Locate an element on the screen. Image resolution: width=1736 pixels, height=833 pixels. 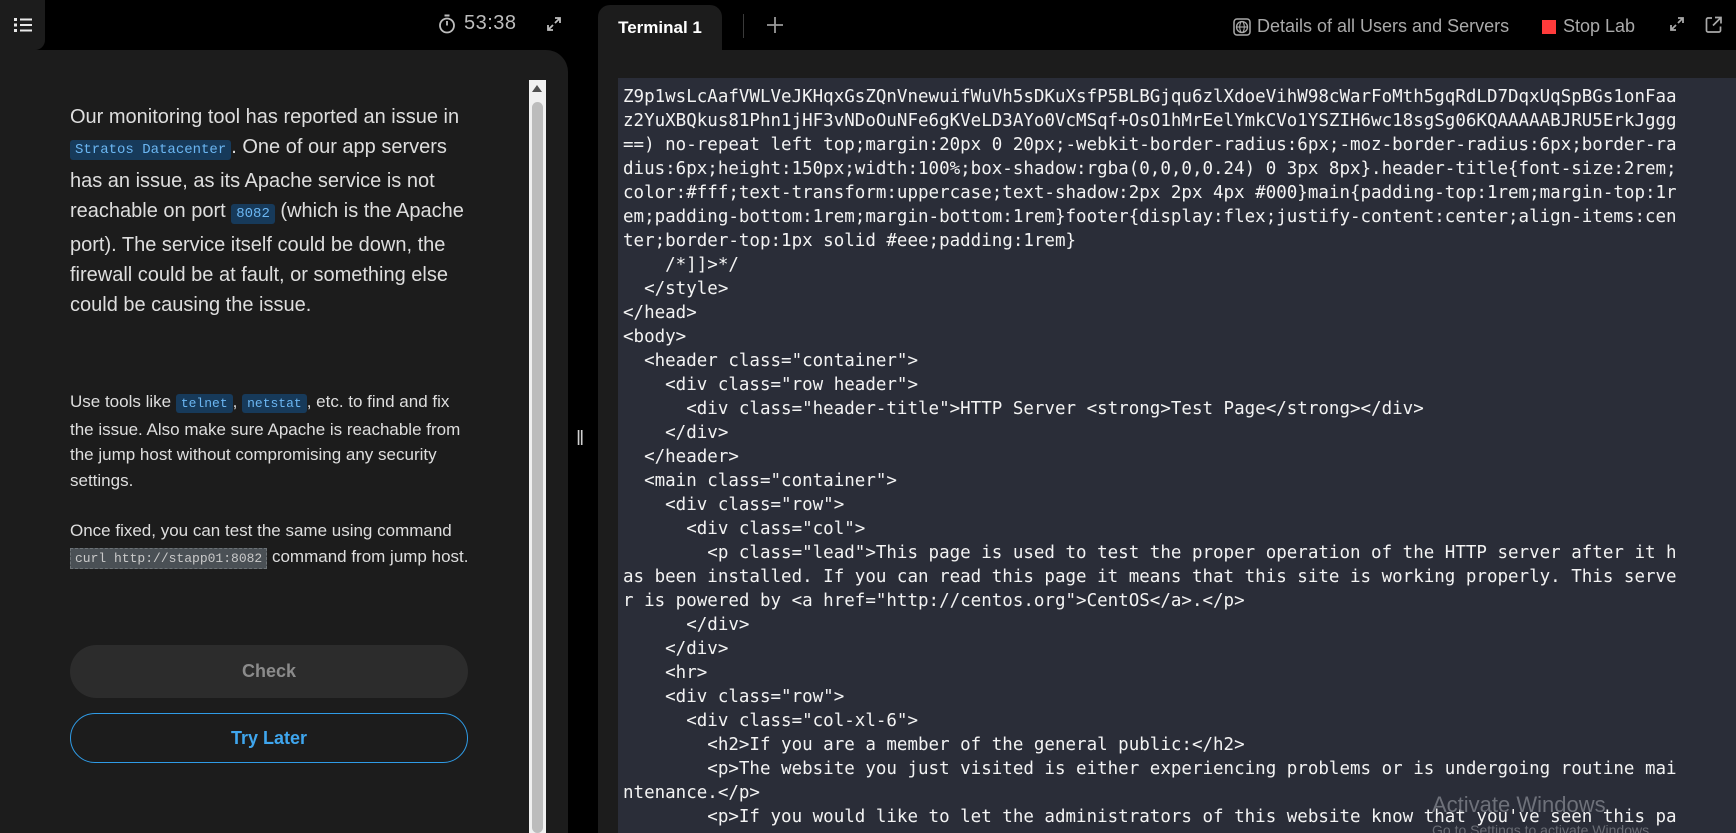
text-segment: Use tools like is located at coordinates (123, 401).